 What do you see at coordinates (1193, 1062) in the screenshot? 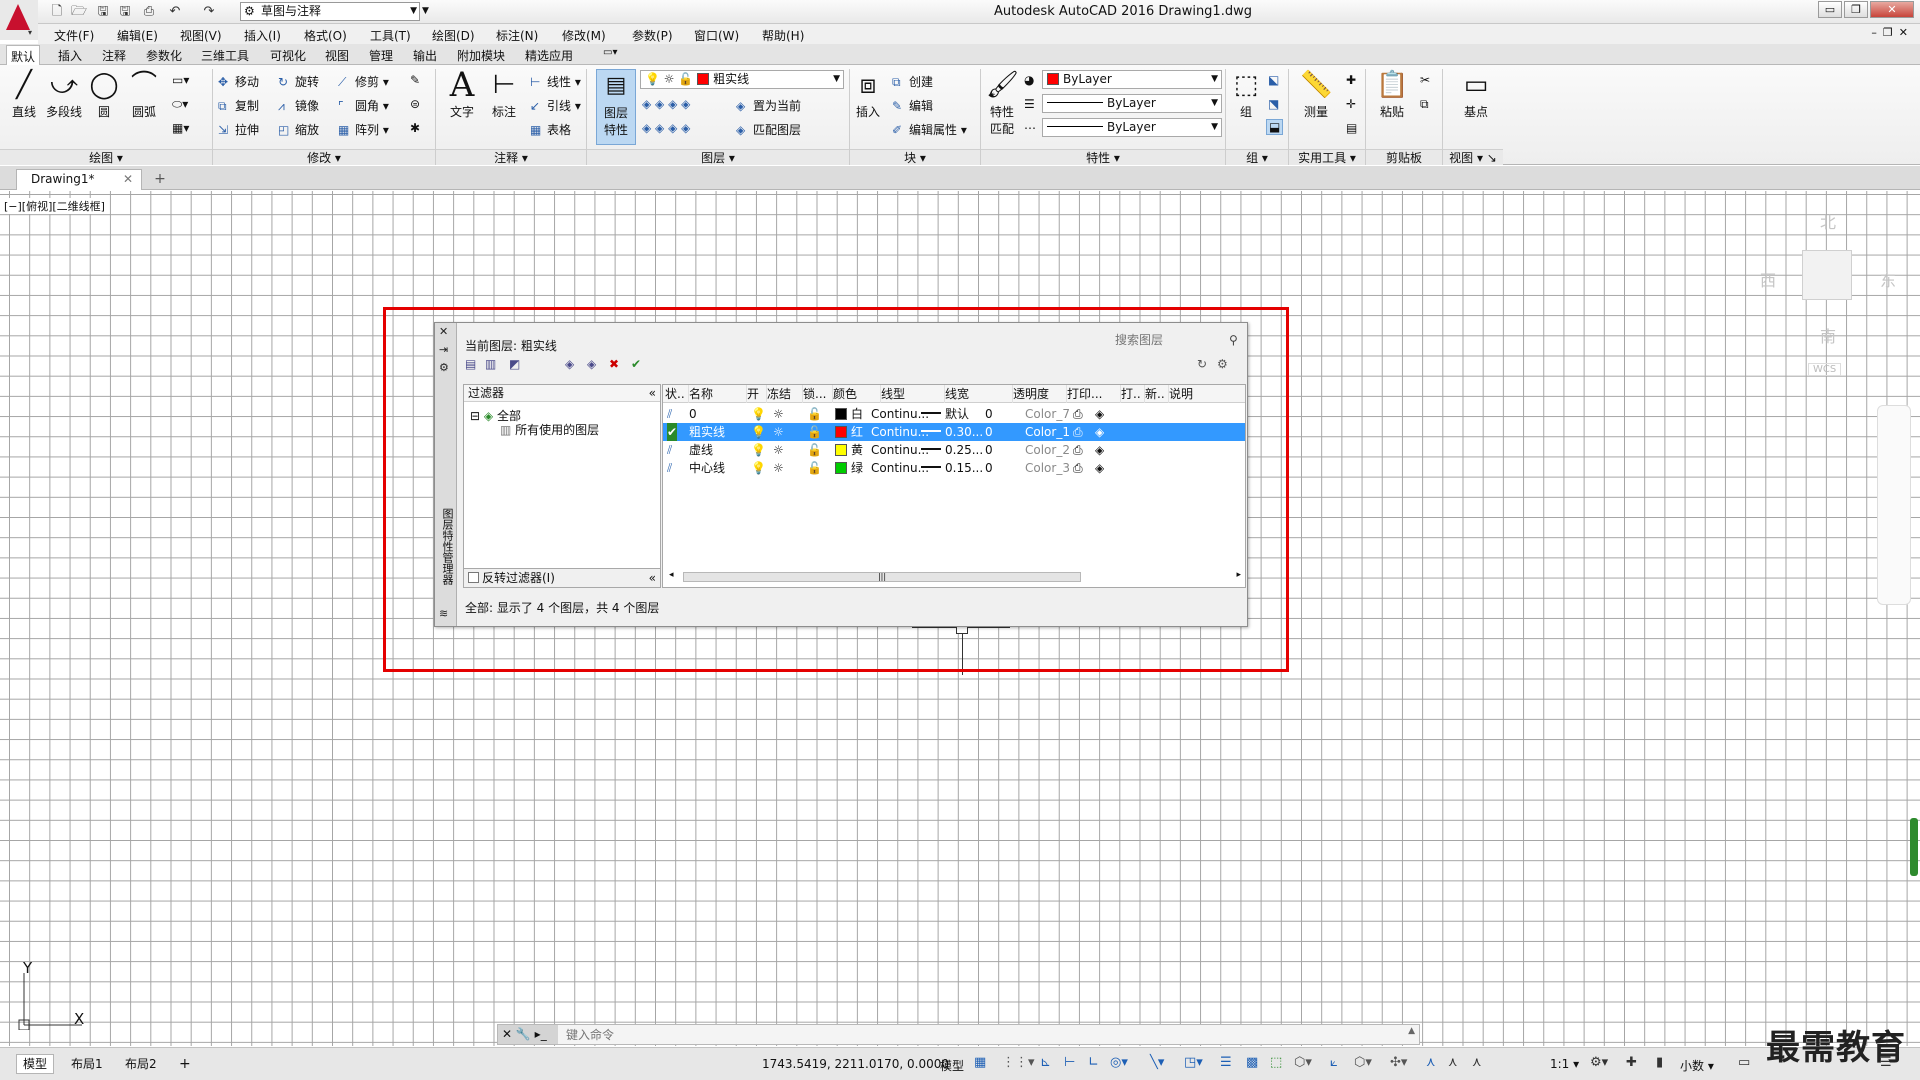
I see `object-snap-tracking-icon: ◳▾` at bounding box center [1193, 1062].